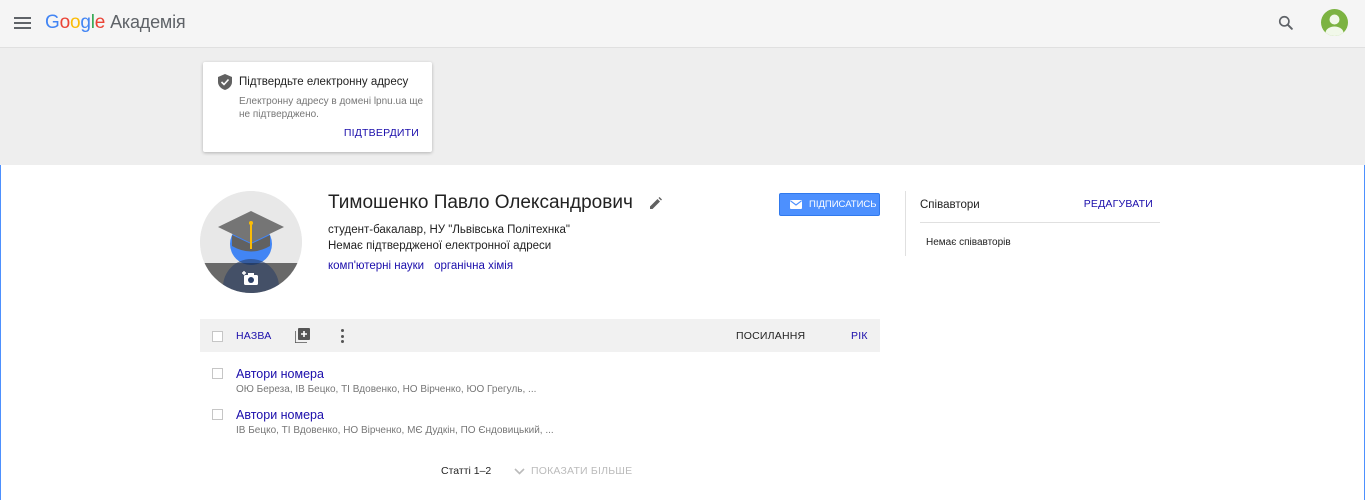  What do you see at coordinates (376, 266) in the screenshot?
I see `interest-link: комп'ютерні науки` at bounding box center [376, 266].